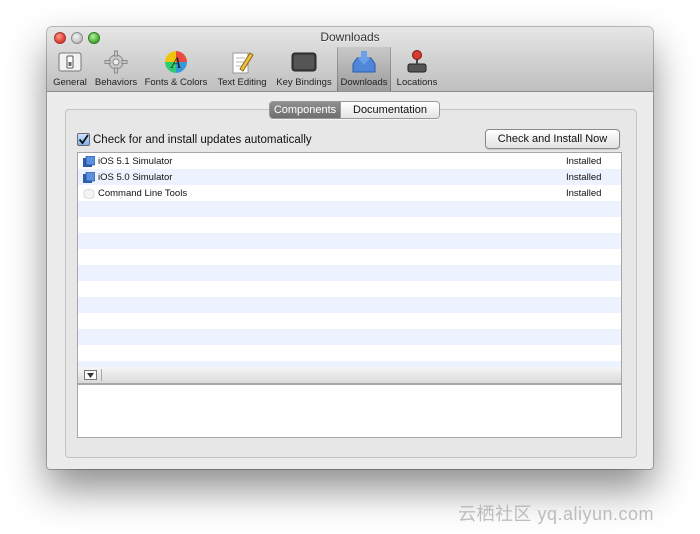  What do you see at coordinates (350, 37) in the screenshot?
I see `window-title: Downloads` at bounding box center [350, 37].